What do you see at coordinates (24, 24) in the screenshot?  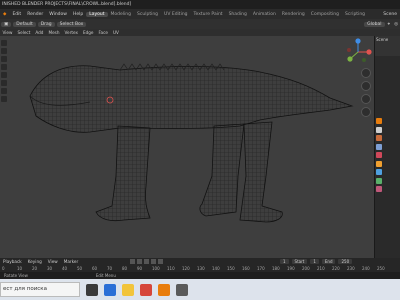 I see `orientation-dropdown: Default` at bounding box center [24, 24].